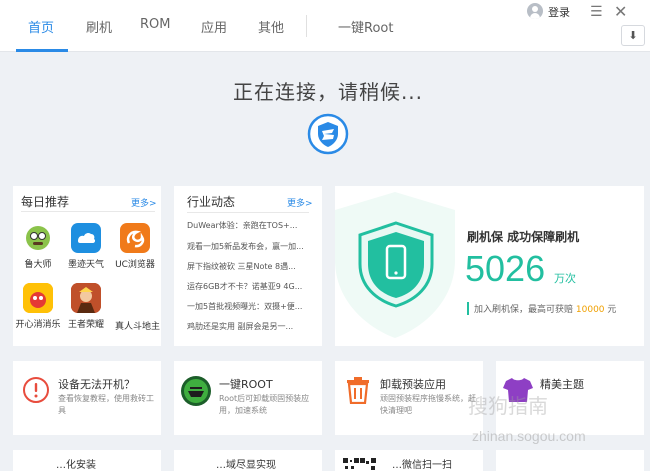 This screenshot has height=471, width=650. What do you see at coordinates (135, 265) in the screenshot?
I see `app-name: UC浏览器` at bounding box center [135, 265].